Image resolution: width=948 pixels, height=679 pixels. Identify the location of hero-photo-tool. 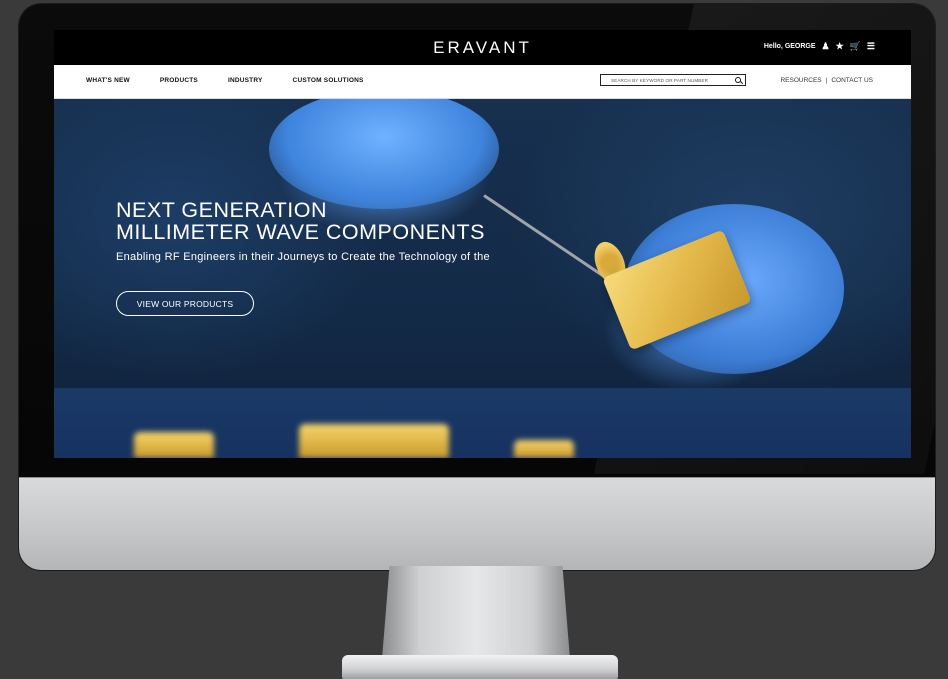
(546, 237).